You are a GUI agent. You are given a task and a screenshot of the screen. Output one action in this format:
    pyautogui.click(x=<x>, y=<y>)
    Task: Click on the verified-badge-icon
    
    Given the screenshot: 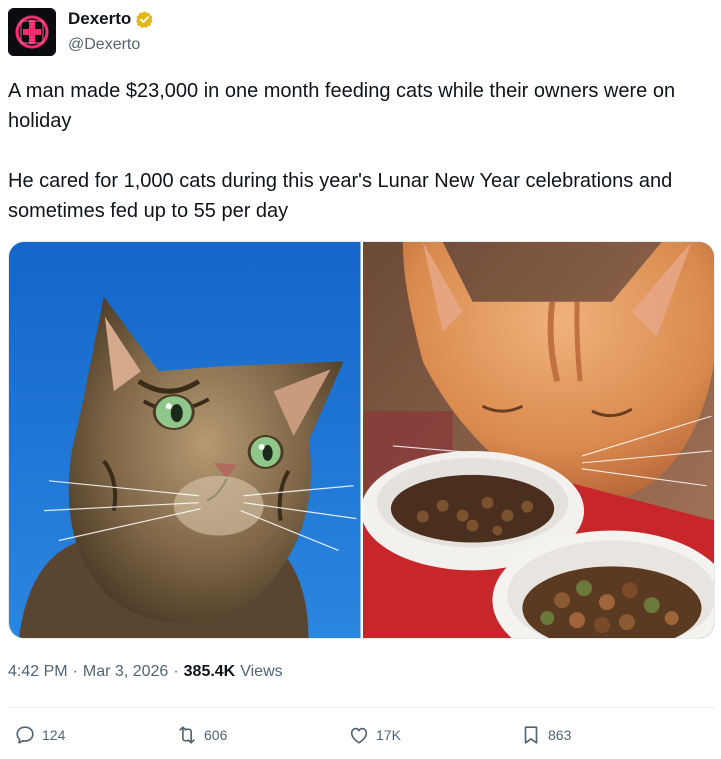 What is the action you would take?
    pyautogui.click(x=145, y=19)
    